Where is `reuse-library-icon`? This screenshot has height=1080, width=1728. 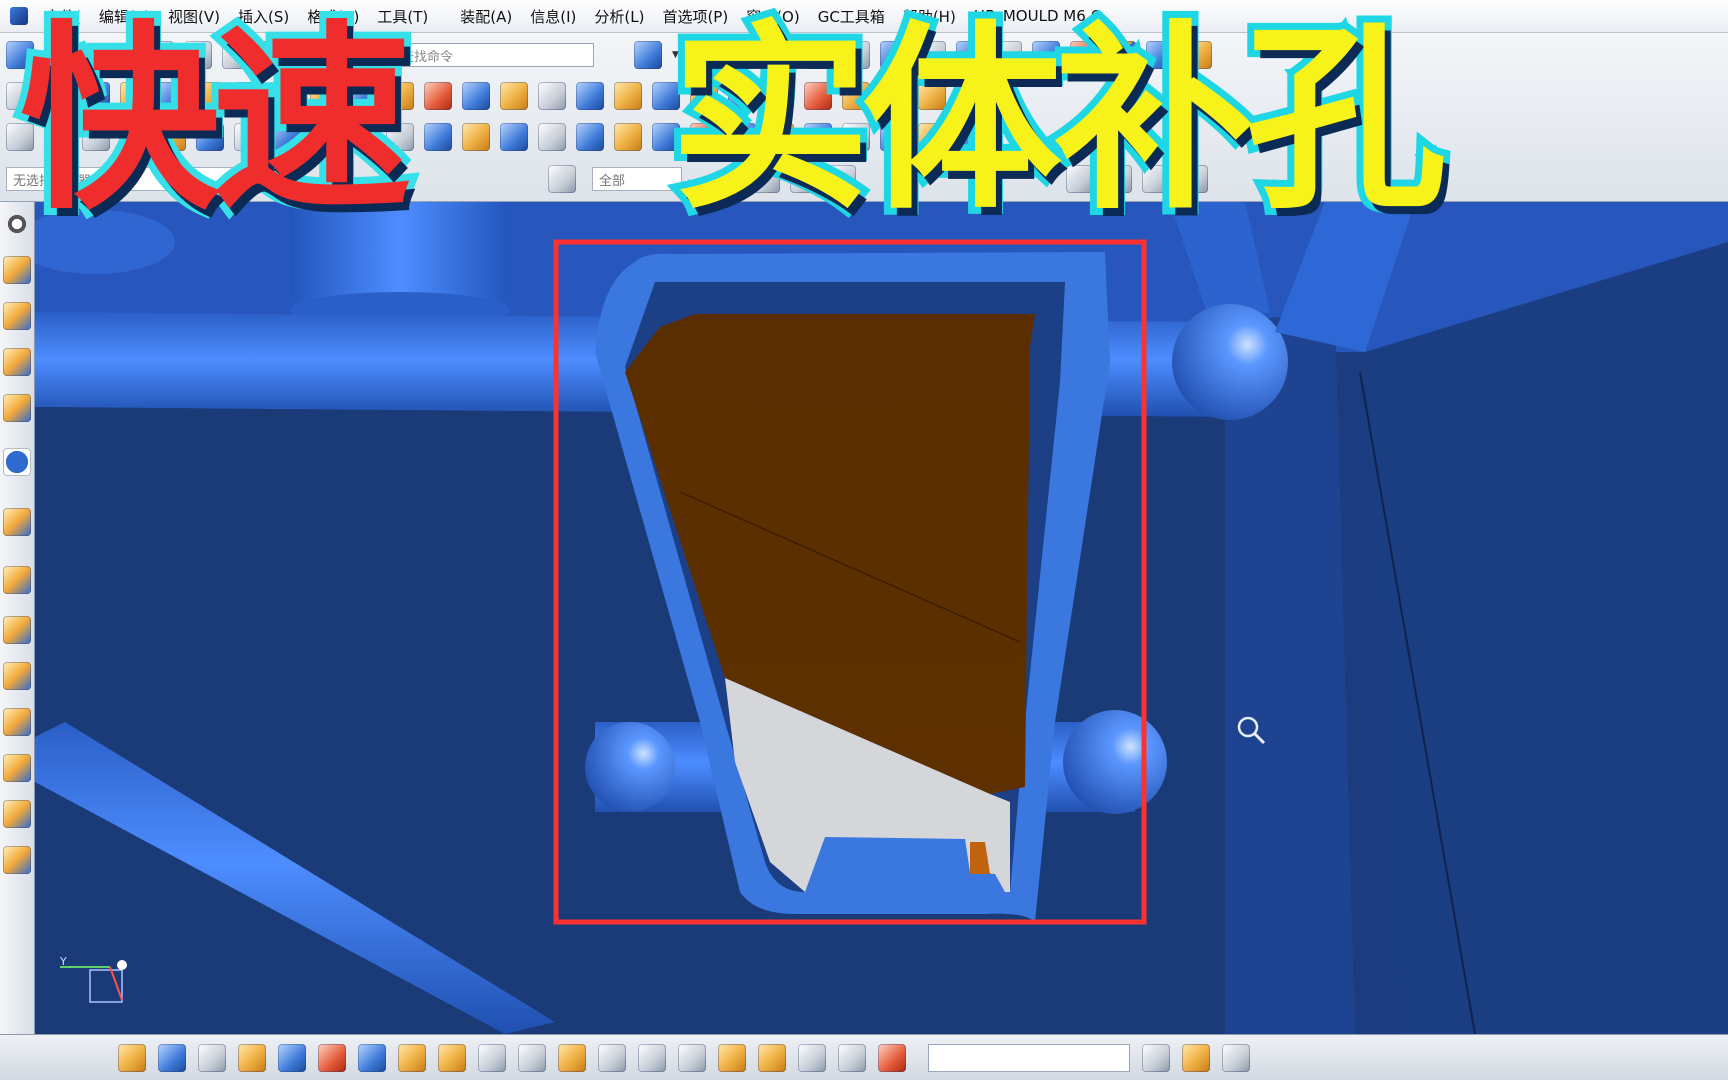 reuse-library-icon is located at coordinates (17, 408).